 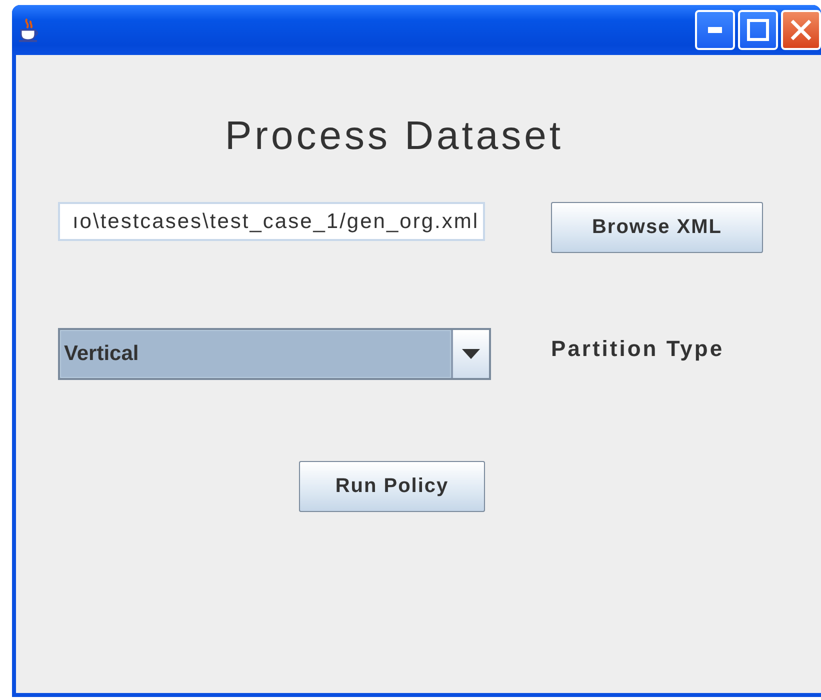 I want to click on dropdown-arrow-button, so click(x=470, y=354).